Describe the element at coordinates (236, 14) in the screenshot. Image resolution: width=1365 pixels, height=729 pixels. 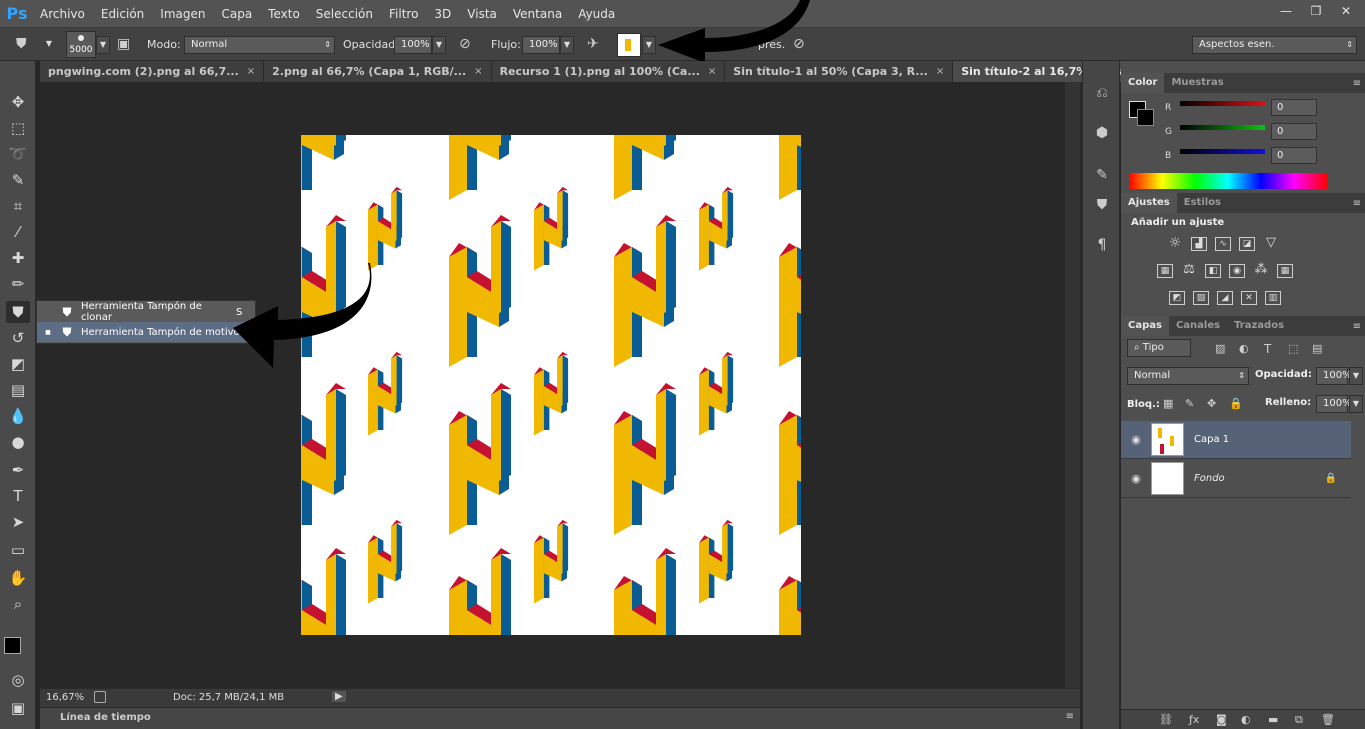
I see `menu-capa: Capa` at that location.